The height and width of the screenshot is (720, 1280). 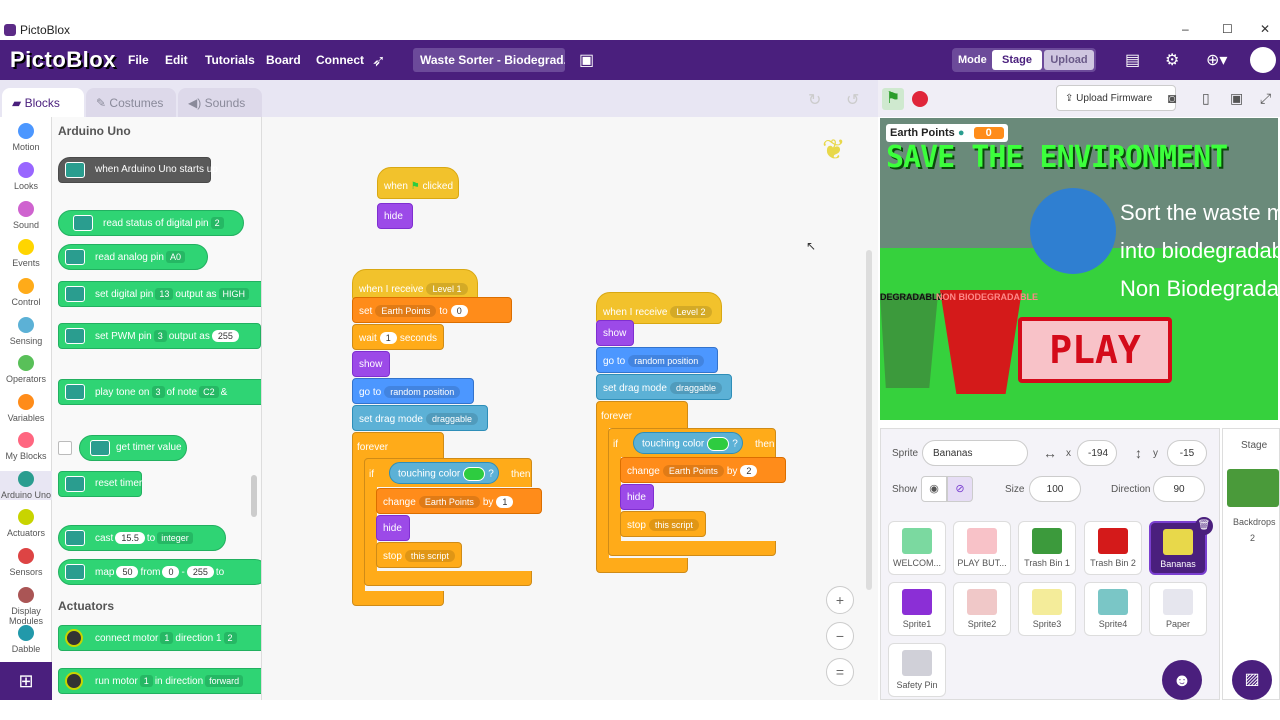 I want to click on block-map: map 50 from 0-255 to, so click(x=159, y=572).